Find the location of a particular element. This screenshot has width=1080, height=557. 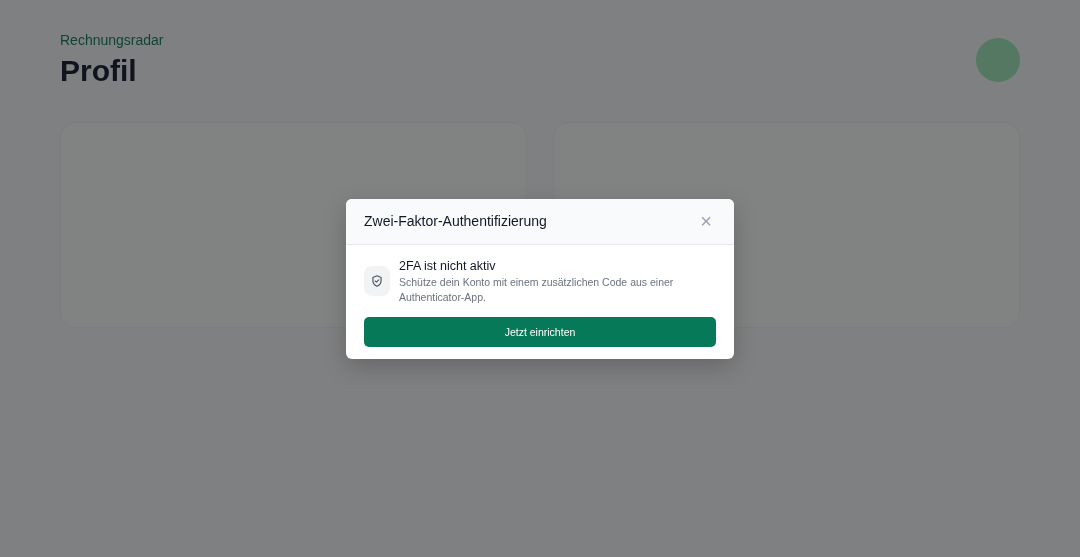

status-description: Schütze dein Konto mit einem zusätzlichen Code aus einer Authenticator-App. is located at coordinates (537, 289).